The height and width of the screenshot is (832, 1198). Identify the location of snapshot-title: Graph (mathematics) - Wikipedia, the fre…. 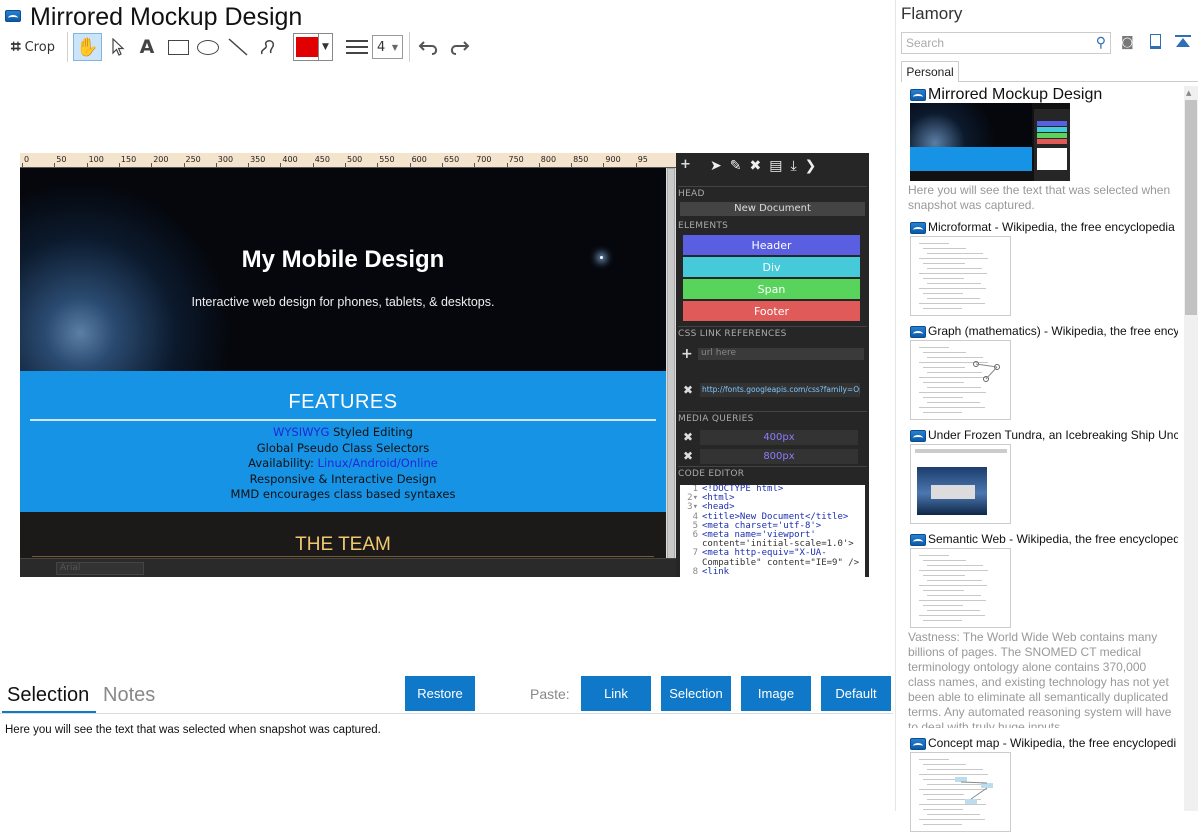
(1053, 331).